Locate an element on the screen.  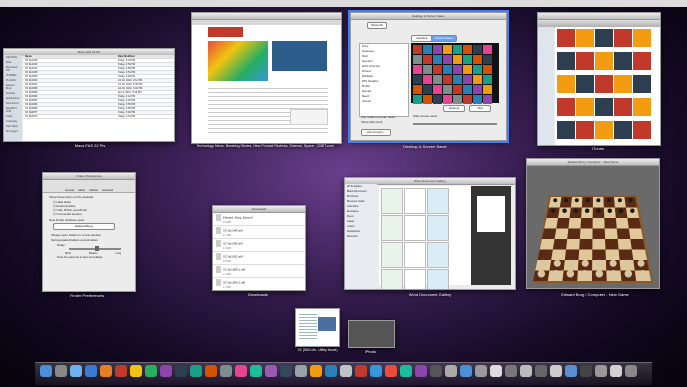
options-button: Options is located at coordinates (454, 108).